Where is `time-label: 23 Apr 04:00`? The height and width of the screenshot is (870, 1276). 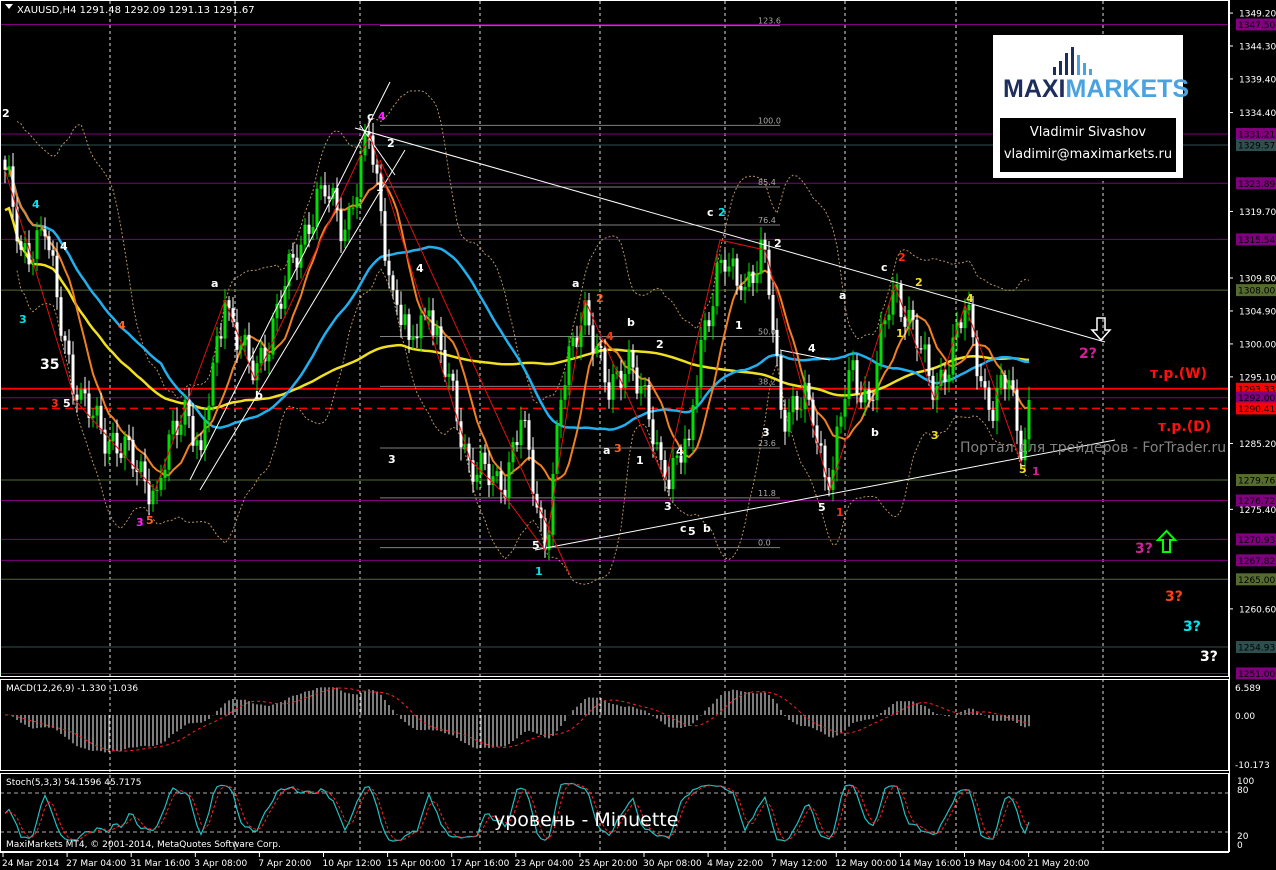
time-label: 23 Apr 04:00 is located at coordinates (544, 864).